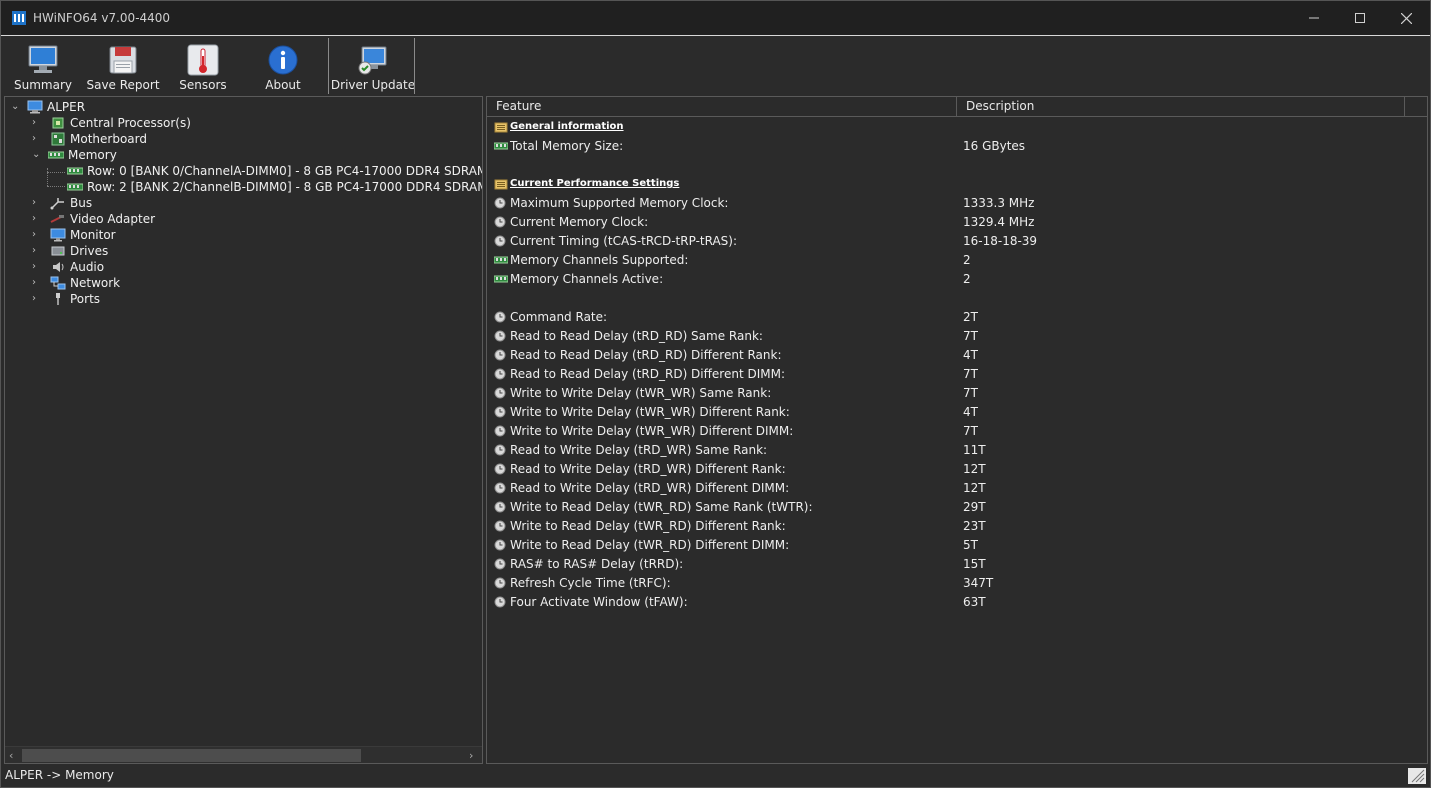 The image size is (1431, 788). Describe the element at coordinates (89, 251) in the screenshot. I see `tree-item-label: Drives` at that location.